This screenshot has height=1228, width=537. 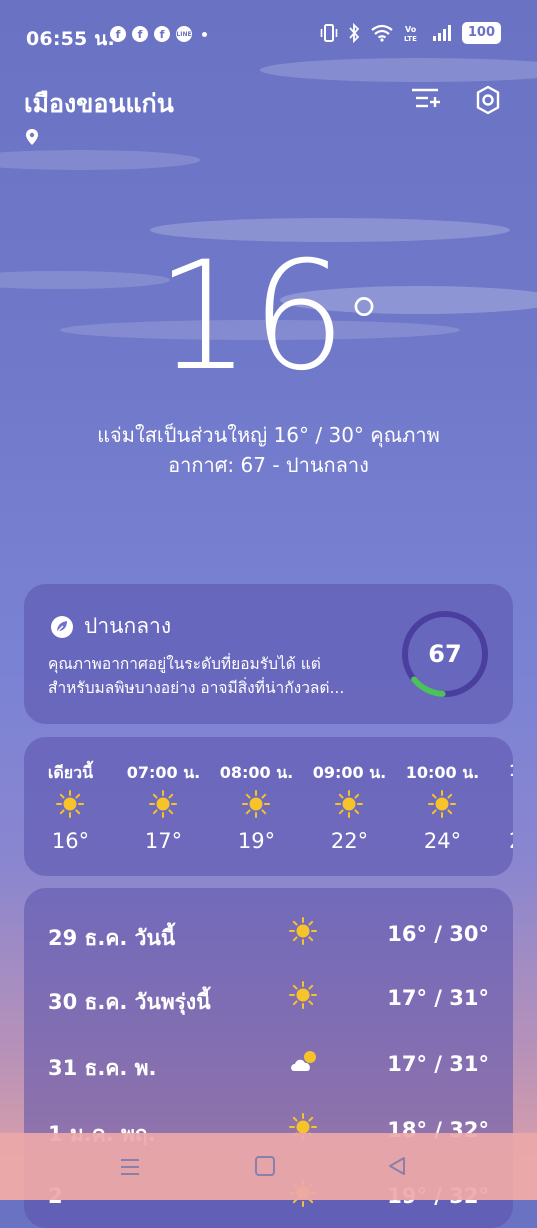 I want to click on hour-time: 08:00 น., so click(x=256, y=772).